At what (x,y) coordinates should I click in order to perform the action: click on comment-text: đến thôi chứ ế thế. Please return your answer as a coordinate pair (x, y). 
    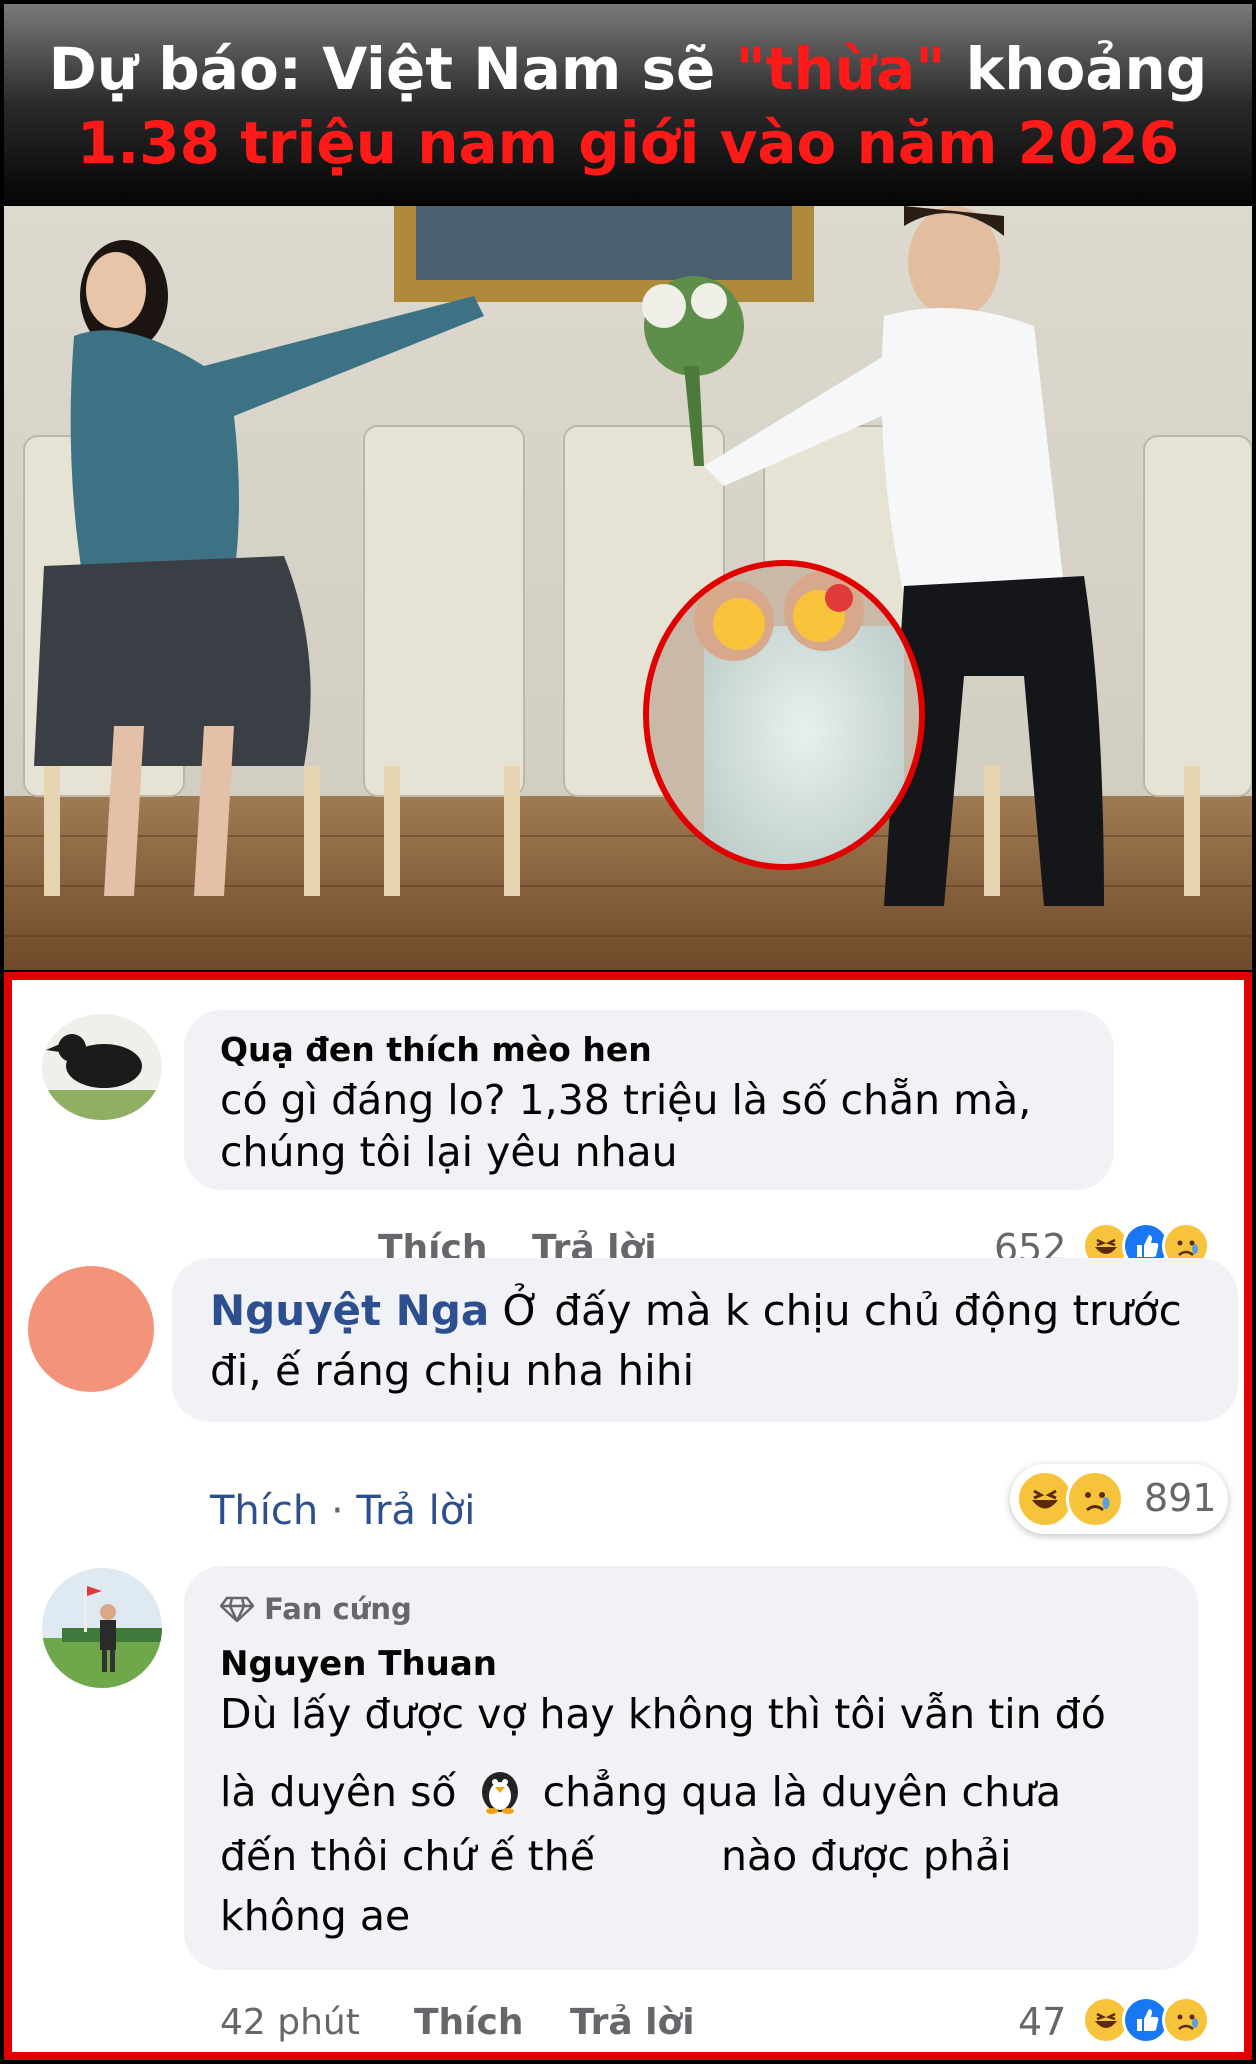
    Looking at the image, I should click on (407, 1856).